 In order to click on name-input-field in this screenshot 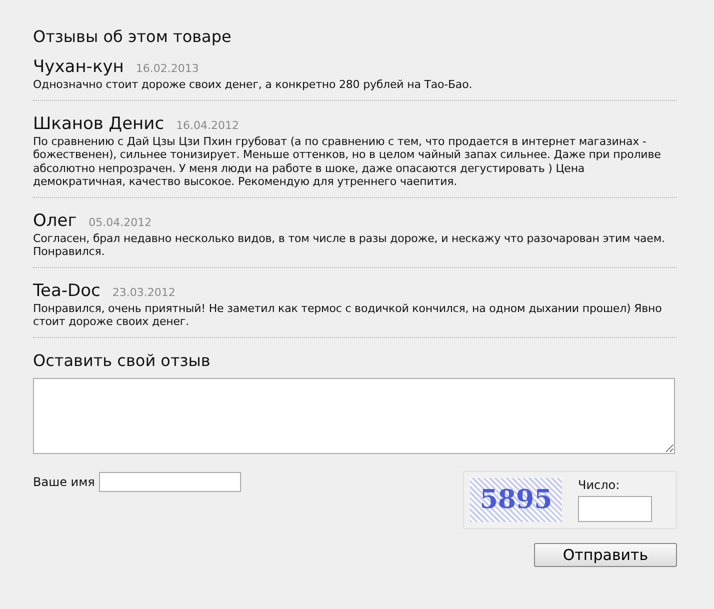, I will do `click(169, 482)`.